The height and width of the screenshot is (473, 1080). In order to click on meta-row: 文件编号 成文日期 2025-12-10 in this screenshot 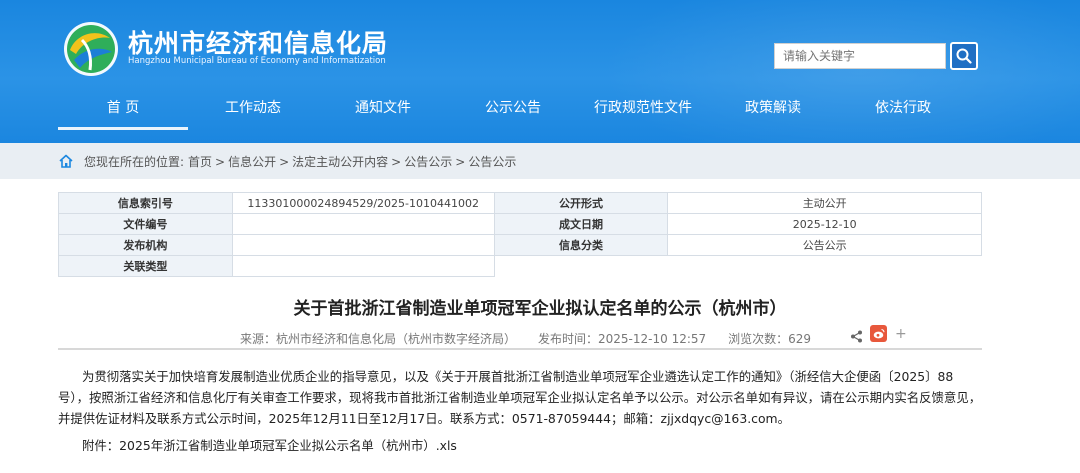, I will do `click(520, 224)`.